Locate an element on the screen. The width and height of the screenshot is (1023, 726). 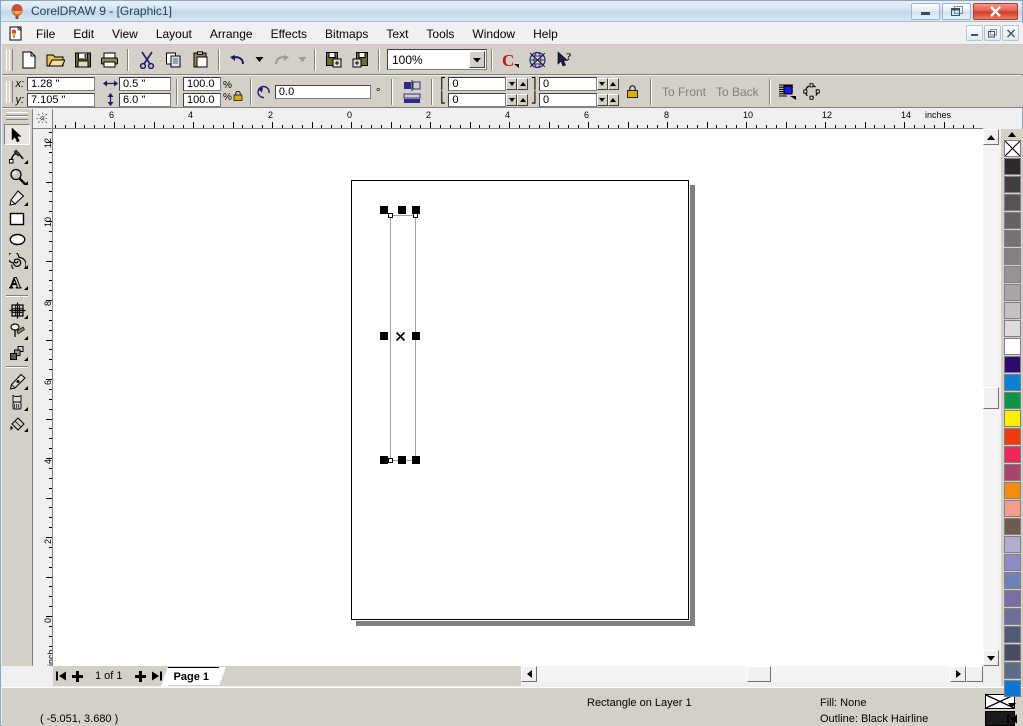
vertical-ruler: 12 10 8 6 4 2 0 is located at coordinates (43, 397).